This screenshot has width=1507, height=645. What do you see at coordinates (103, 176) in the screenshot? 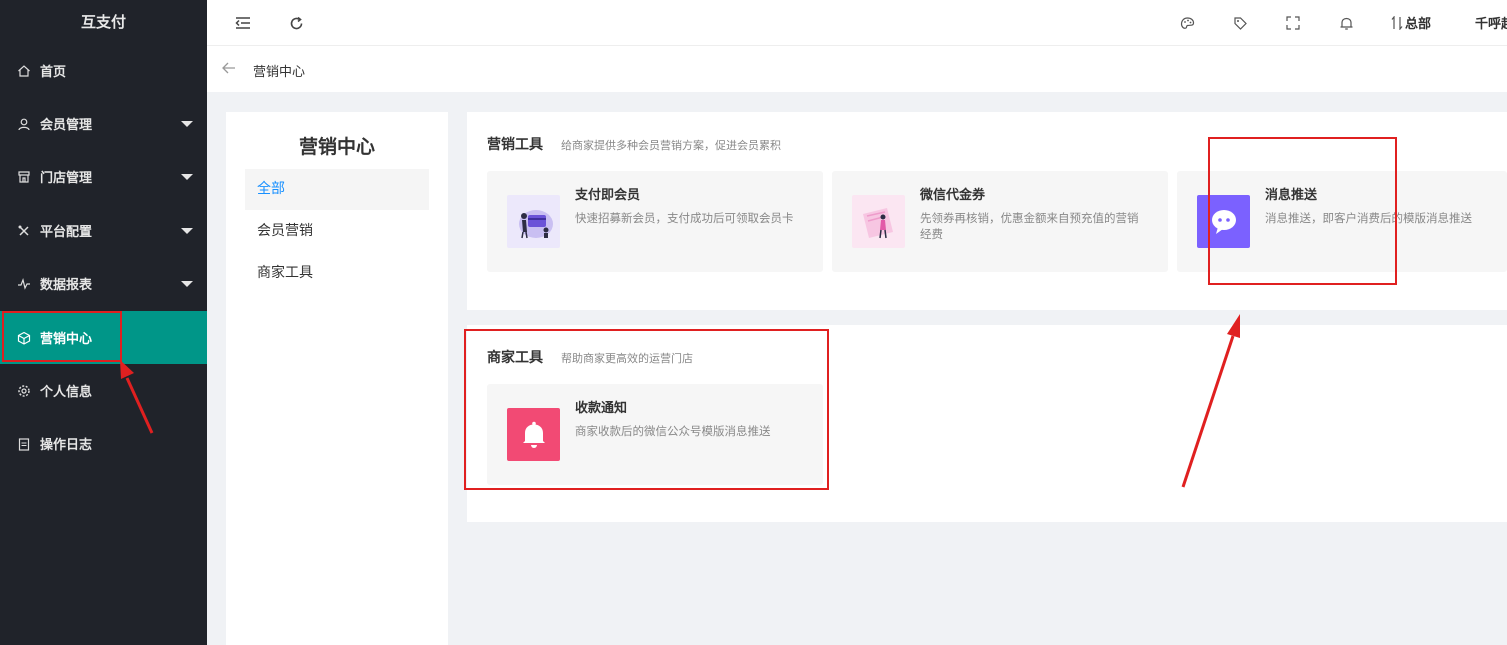
I see `sidebar-item-stores: 门店管理` at bounding box center [103, 176].